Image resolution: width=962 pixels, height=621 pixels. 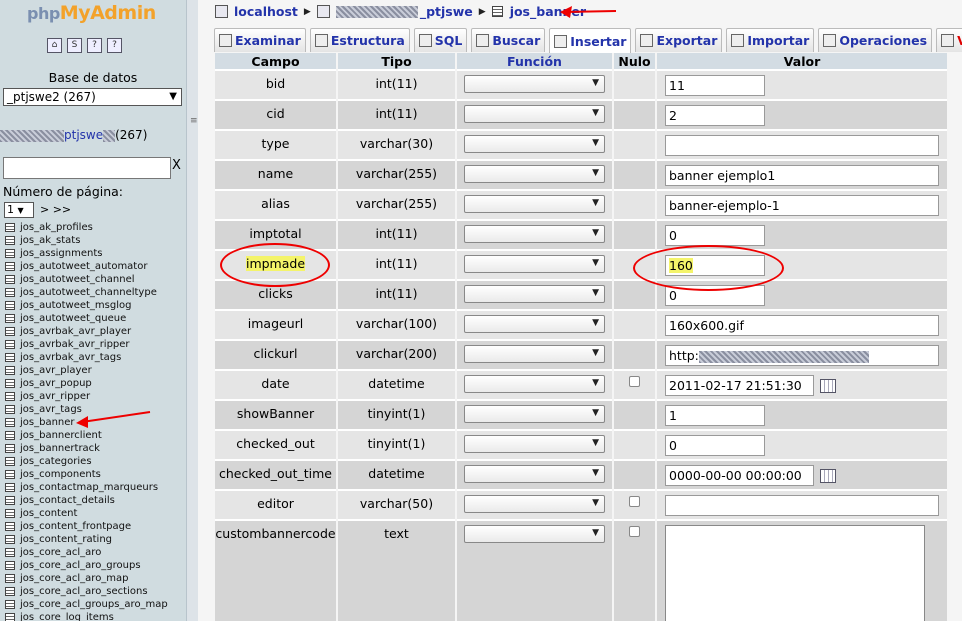 I want to click on sql-query-icon: S, so click(x=74, y=45).